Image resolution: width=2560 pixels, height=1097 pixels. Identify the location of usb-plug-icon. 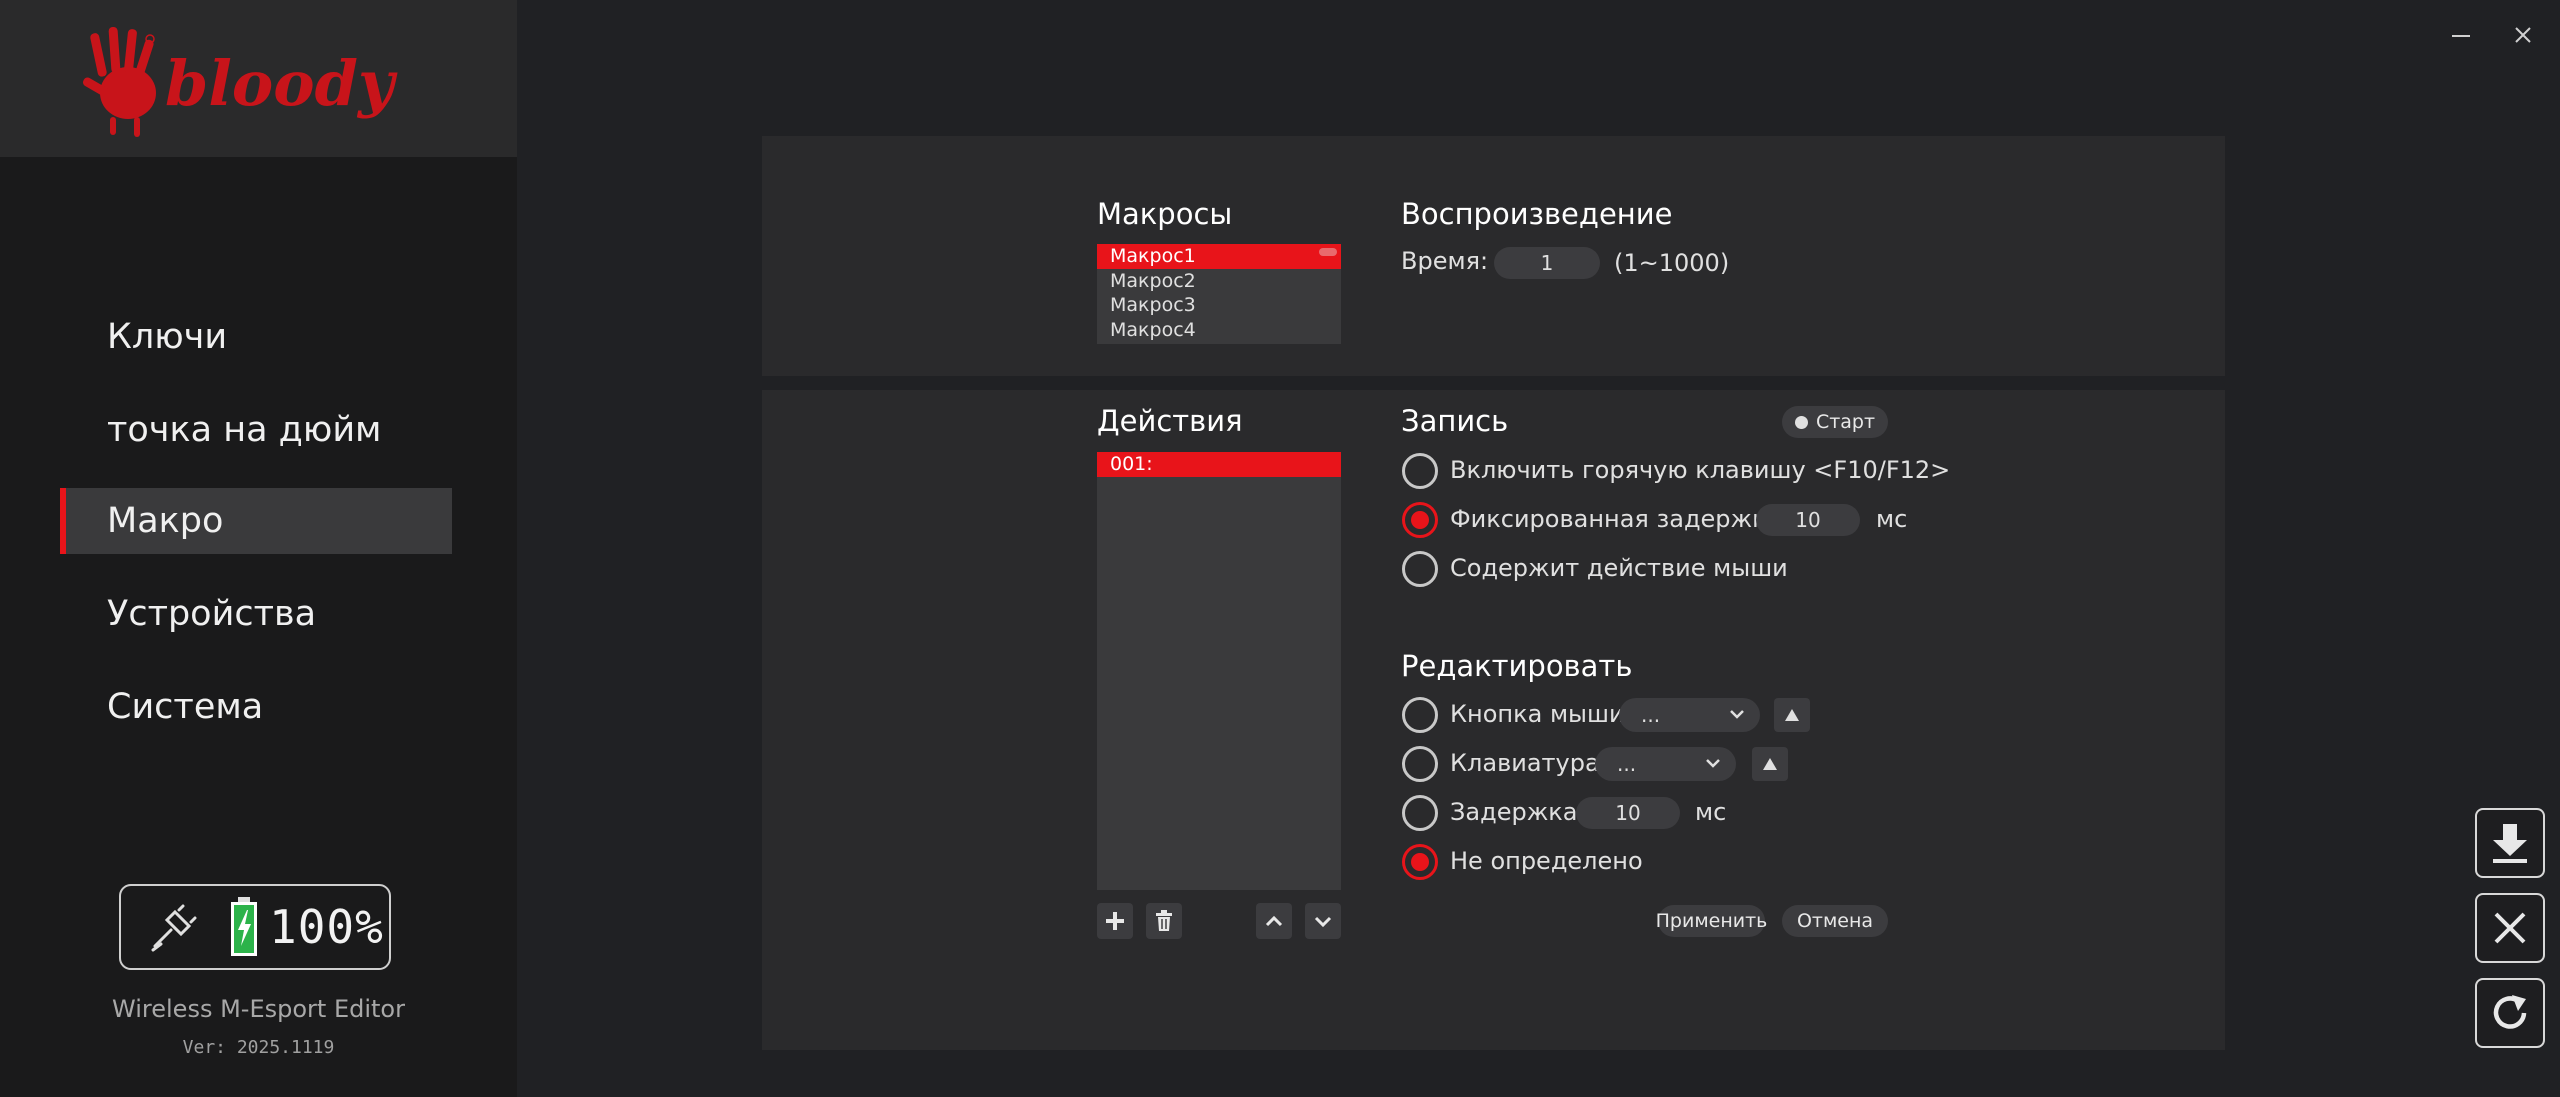
(174, 928).